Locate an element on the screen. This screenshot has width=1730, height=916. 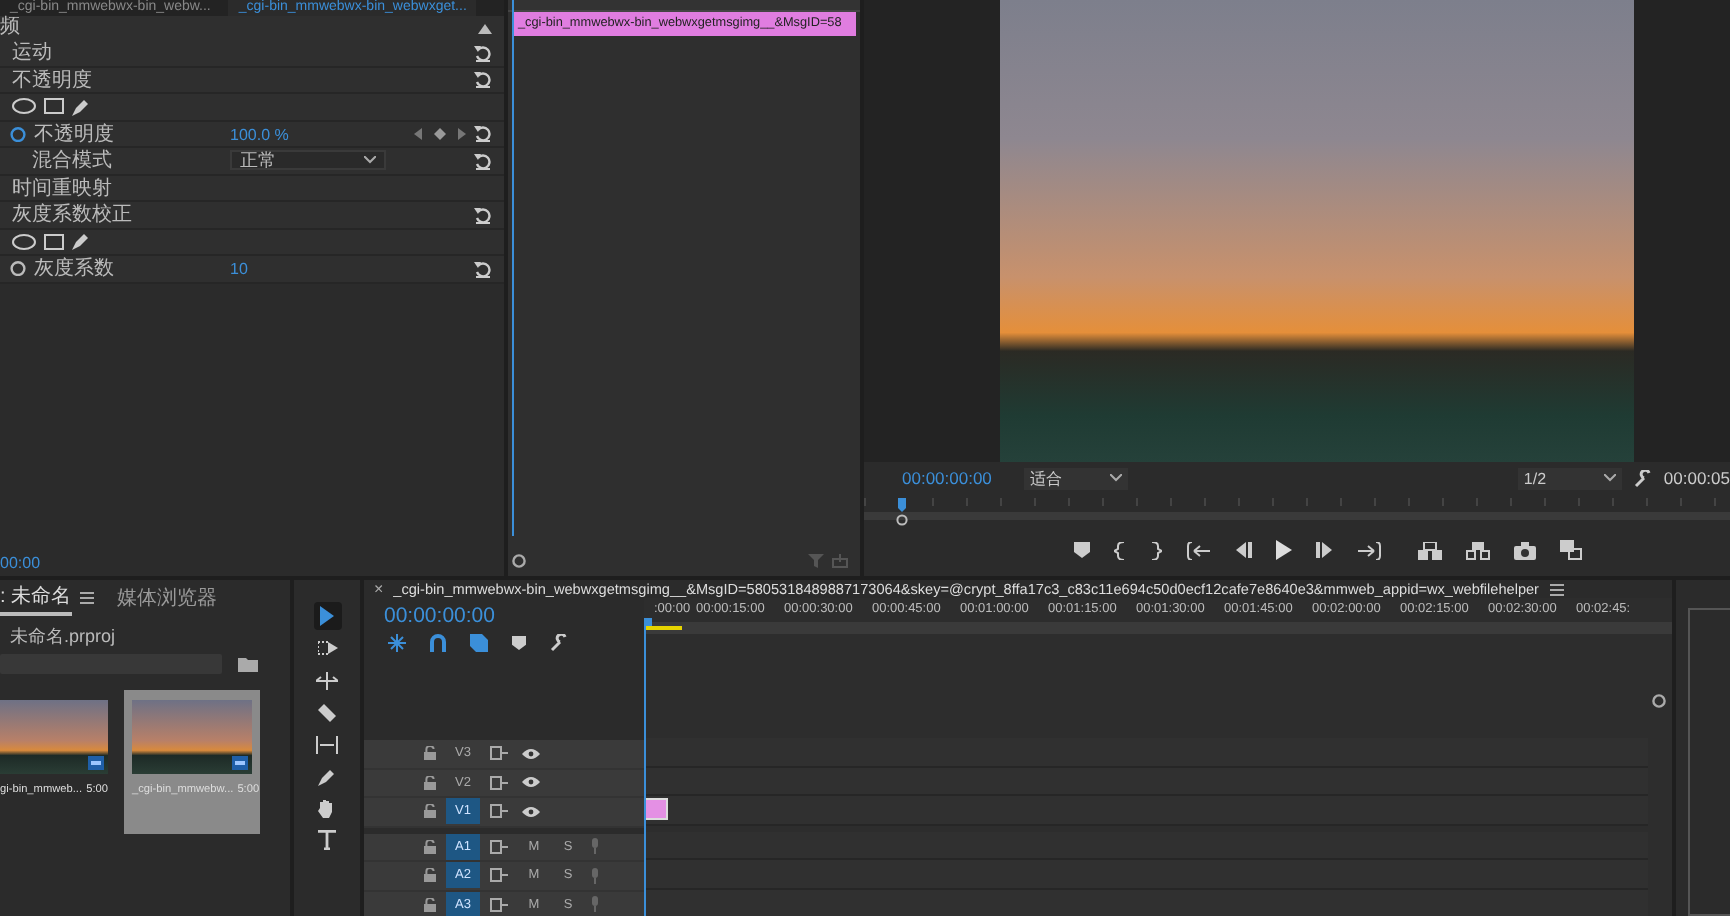
razor-tool-button is located at coordinates (327, 712).